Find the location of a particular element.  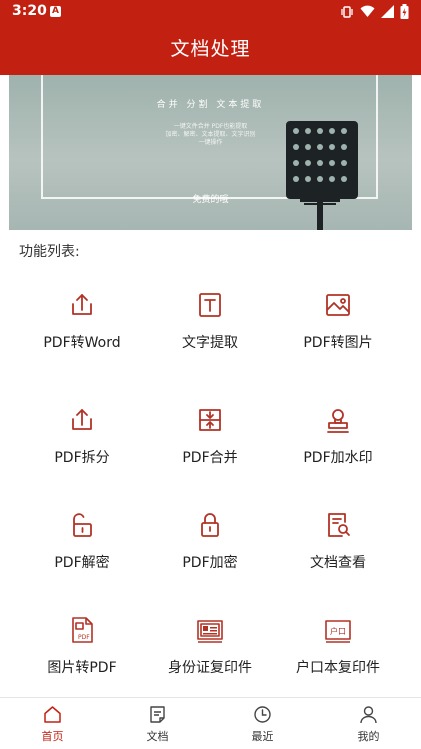

feature-label: 户口本复印件 is located at coordinates (338, 668).